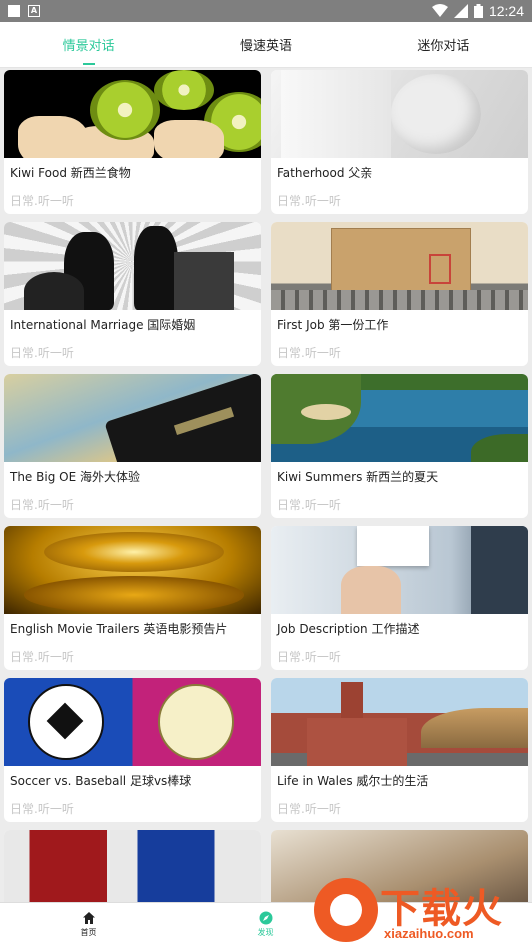  What do you see at coordinates (103, 325) in the screenshot?
I see `lesson-title: International Marriage 国际婚姻` at bounding box center [103, 325].